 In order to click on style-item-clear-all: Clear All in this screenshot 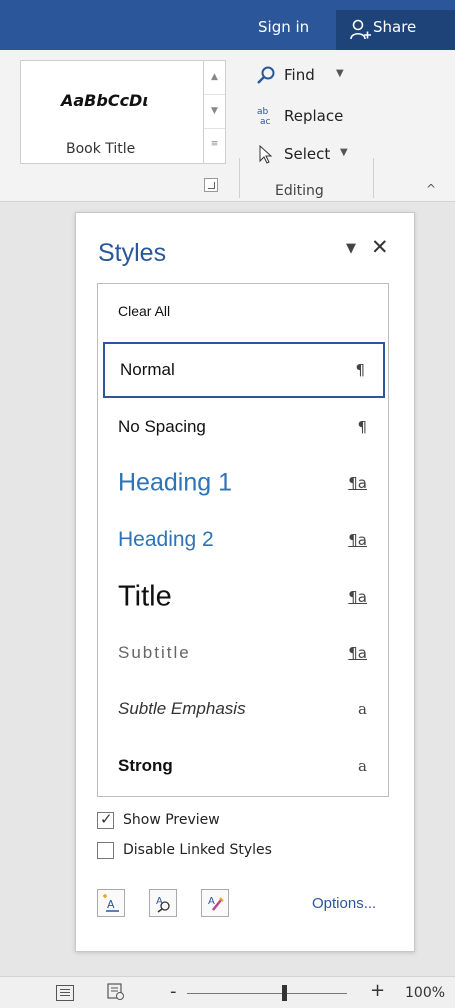, I will do `click(244, 311)`.